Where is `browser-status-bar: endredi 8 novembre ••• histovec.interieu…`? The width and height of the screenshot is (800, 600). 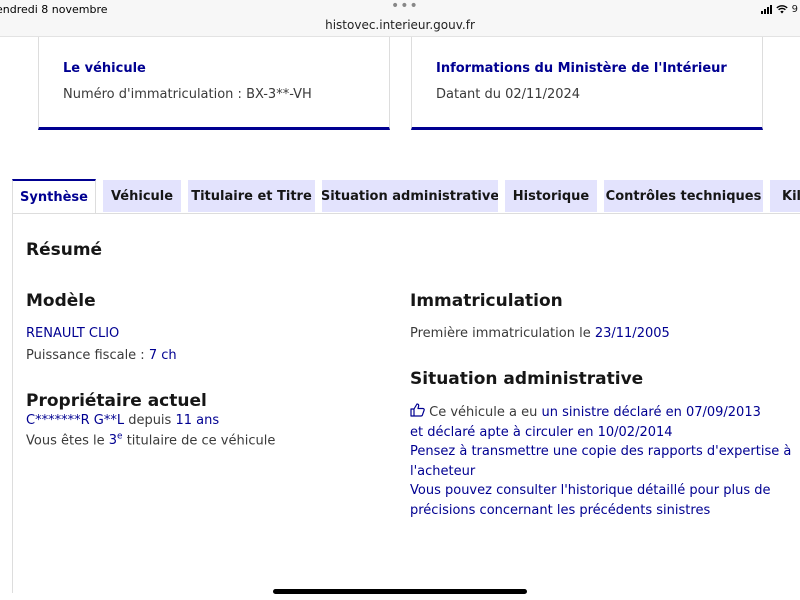 browser-status-bar: endredi 8 novembre ••• histovec.interieu… is located at coordinates (400, 18).